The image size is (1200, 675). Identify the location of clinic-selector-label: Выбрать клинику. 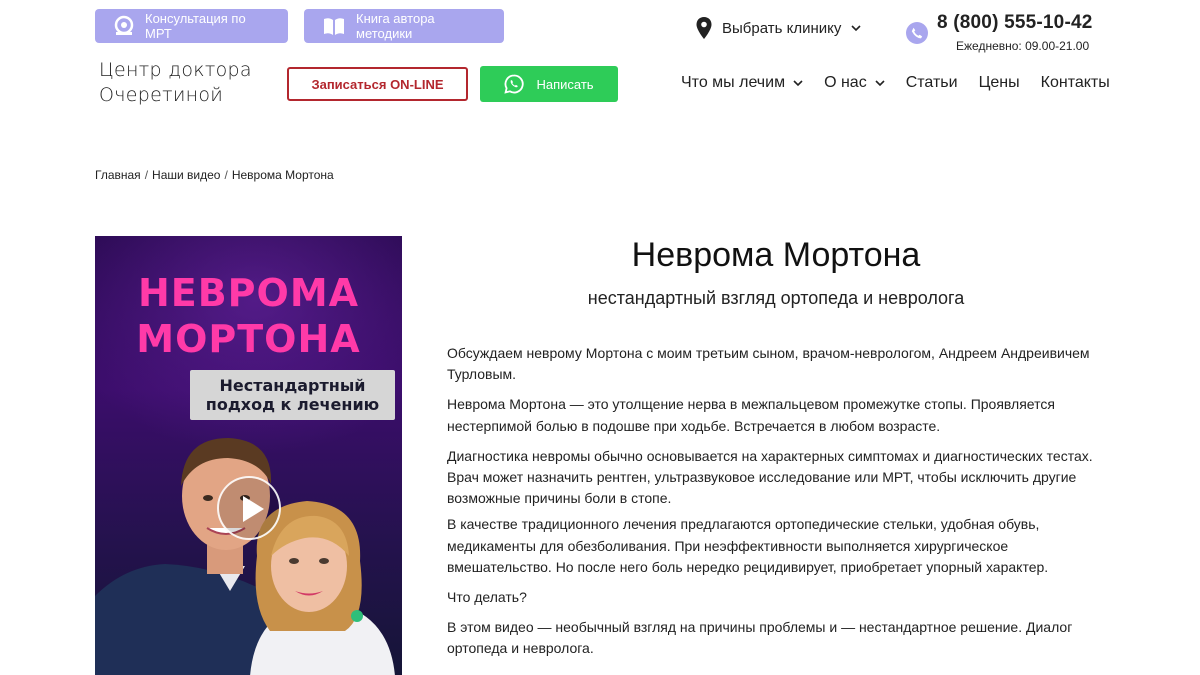
(782, 28).